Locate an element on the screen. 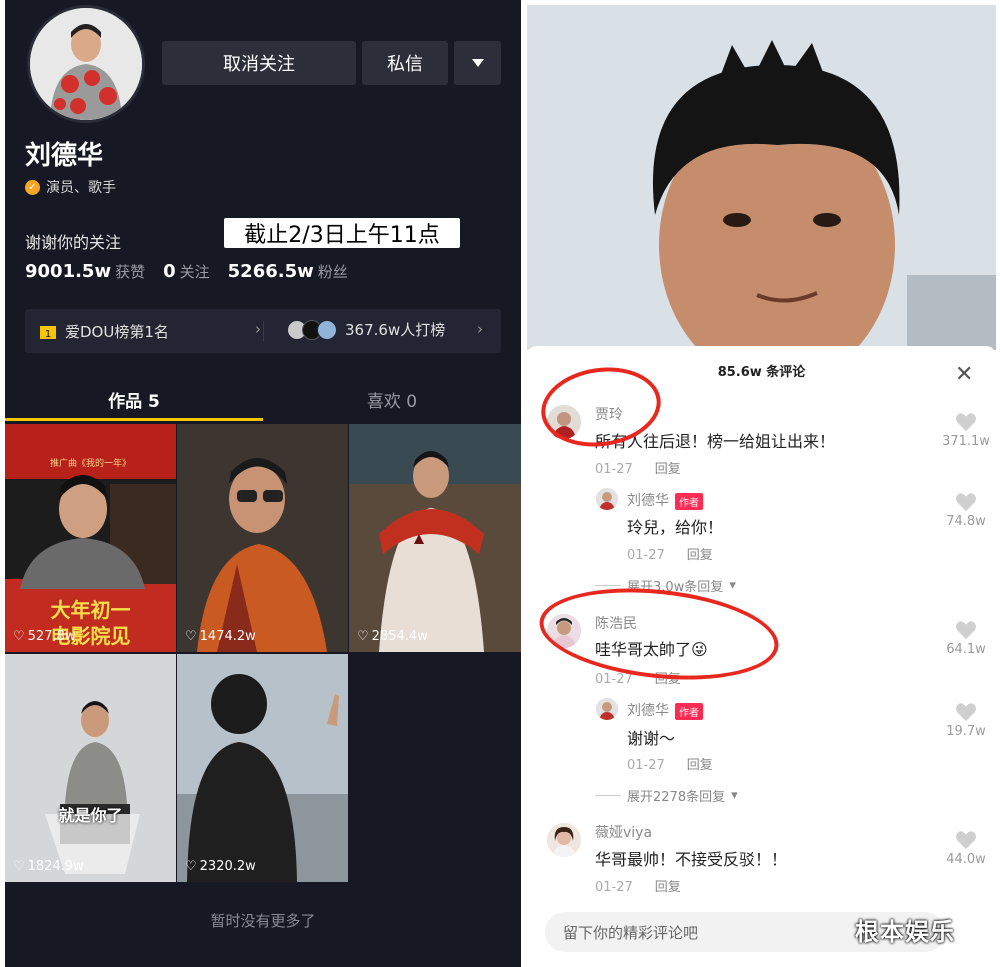 The image size is (1000, 967). no-more-content-text: 暂时没有更多了 is located at coordinates (263, 921).